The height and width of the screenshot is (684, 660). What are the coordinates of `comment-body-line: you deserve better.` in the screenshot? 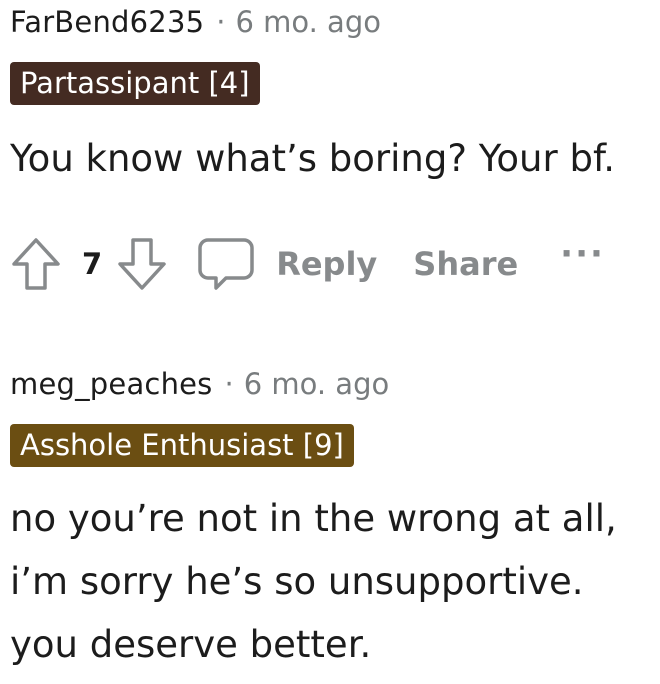 It's located at (191, 644).